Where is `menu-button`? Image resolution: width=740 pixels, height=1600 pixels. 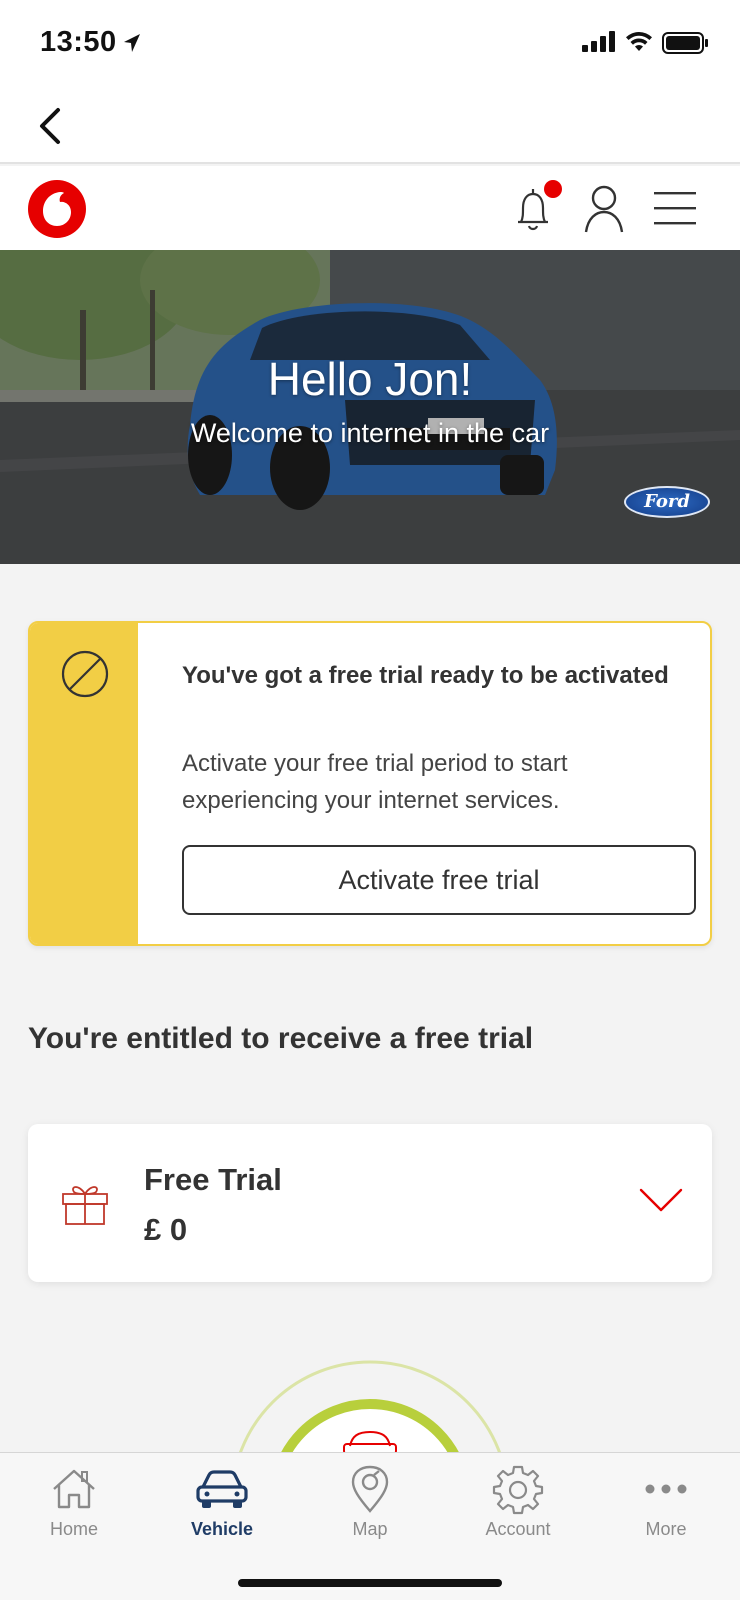 menu-button is located at coordinates (675, 208).